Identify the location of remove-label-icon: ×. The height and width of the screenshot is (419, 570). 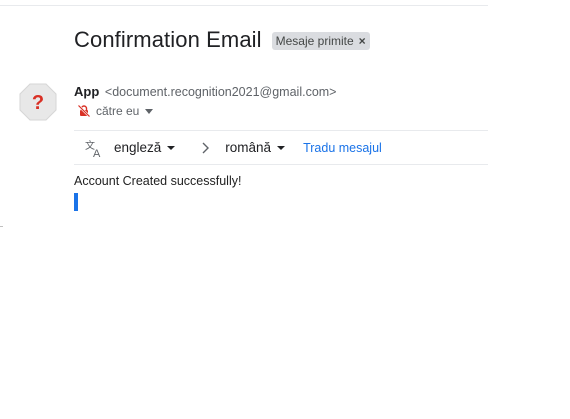
(362, 41).